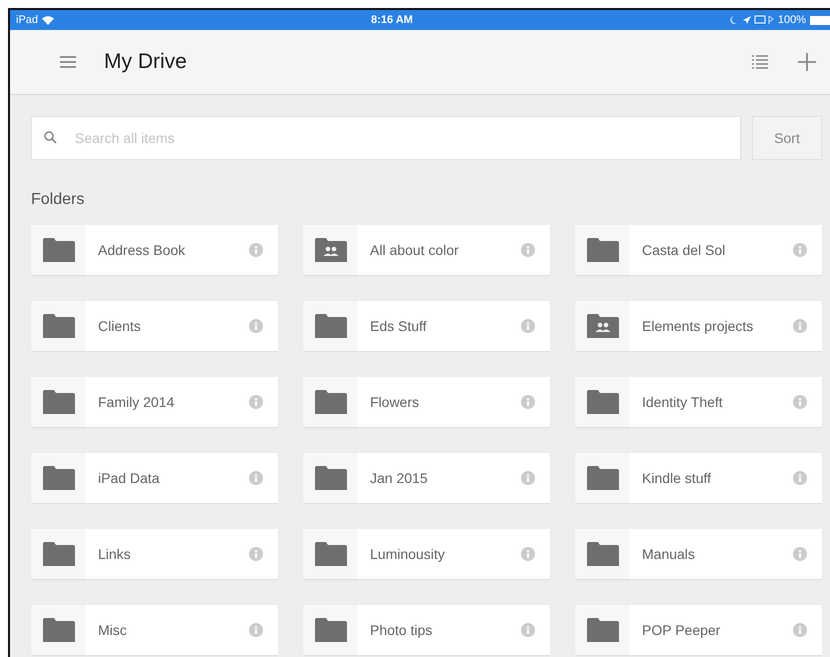 Image resolution: width=830 pixels, height=657 pixels. What do you see at coordinates (682, 630) in the screenshot?
I see `folder-name: POP Peeper` at bounding box center [682, 630].